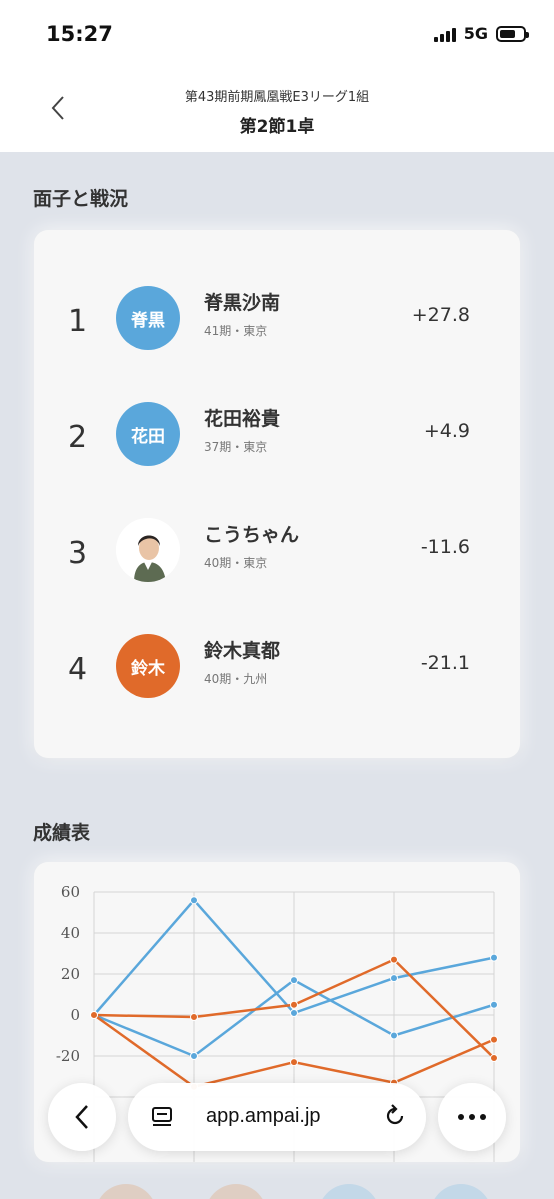 Image resolution: width=554 pixels, height=1199 pixels. Describe the element at coordinates (242, 303) in the screenshot. I see `player-name: 脊黒沙南` at that location.